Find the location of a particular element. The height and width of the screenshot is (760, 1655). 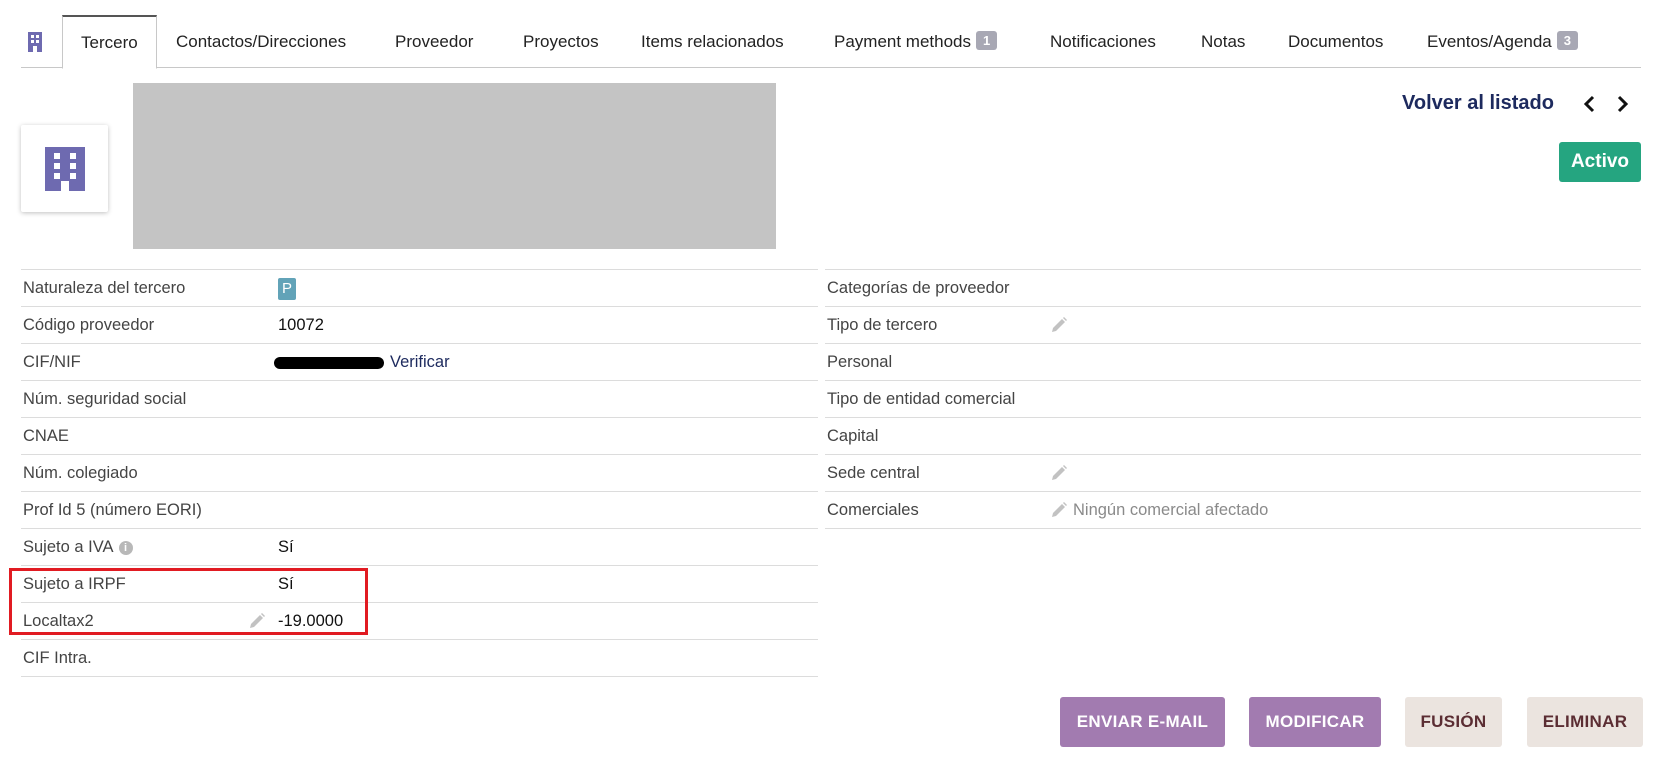

field-label: Núm. seguridad social is located at coordinates (105, 399).